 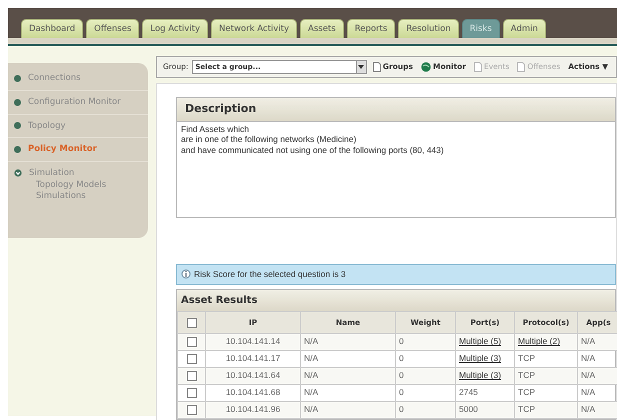 What do you see at coordinates (428, 28) in the screenshot?
I see `nav-tab: Resolution` at bounding box center [428, 28].